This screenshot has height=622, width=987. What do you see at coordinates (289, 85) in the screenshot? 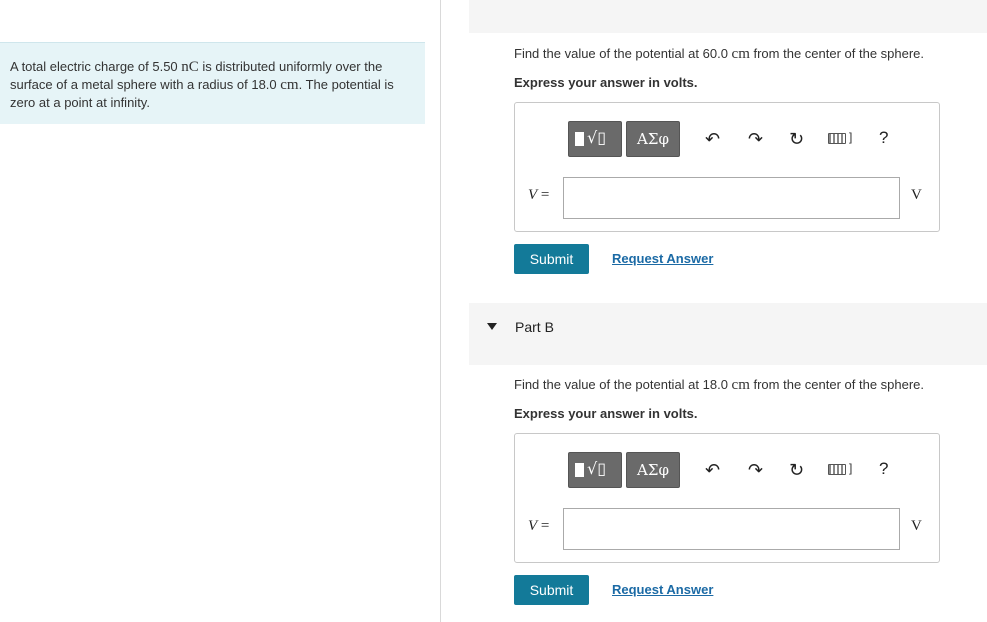
I see `radius-unit: cm` at bounding box center [289, 85].